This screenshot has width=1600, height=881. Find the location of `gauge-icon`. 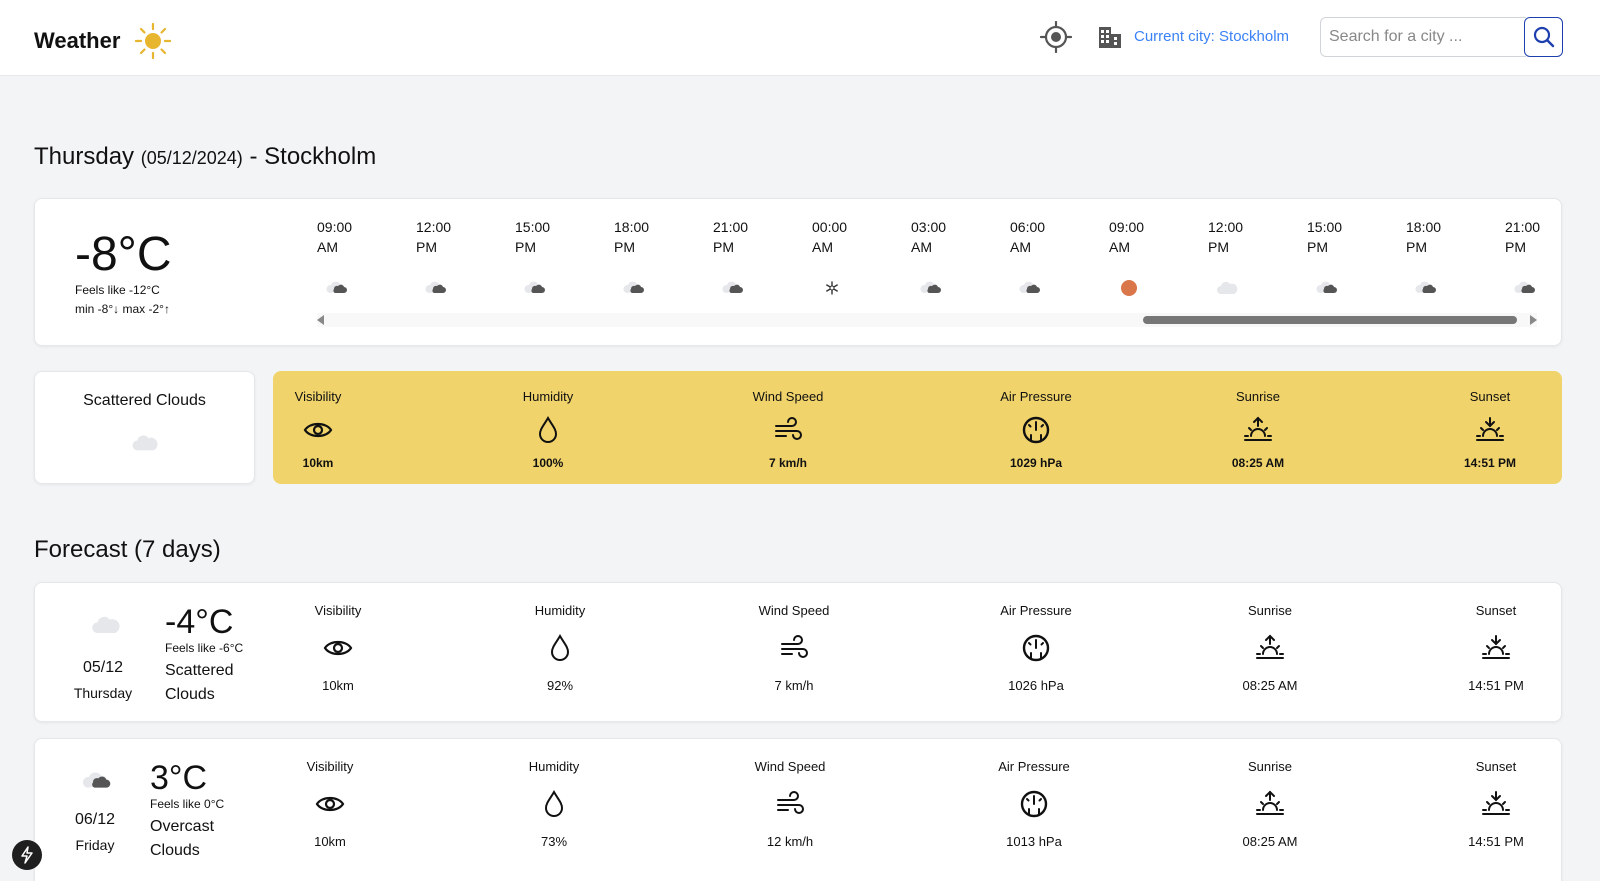

gauge-icon is located at coordinates (1036, 648).